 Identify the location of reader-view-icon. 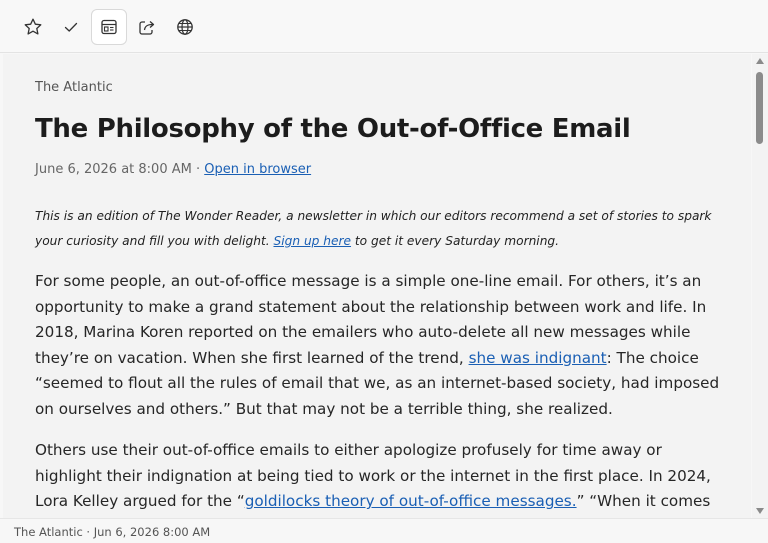
(109, 27).